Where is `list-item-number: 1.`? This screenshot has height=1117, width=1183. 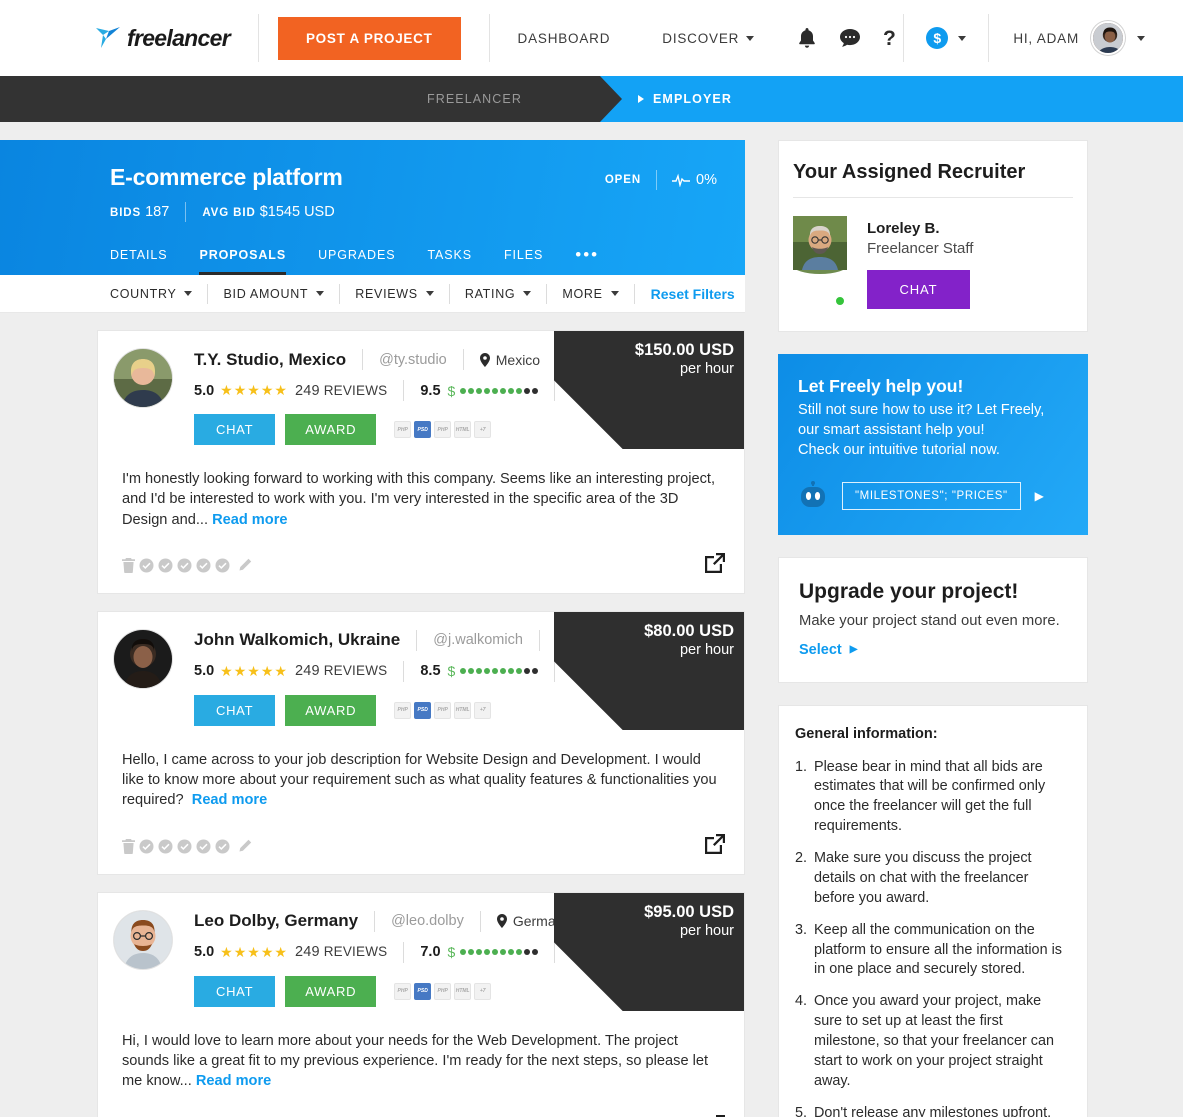
list-item-number: 1. is located at coordinates (801, 766).